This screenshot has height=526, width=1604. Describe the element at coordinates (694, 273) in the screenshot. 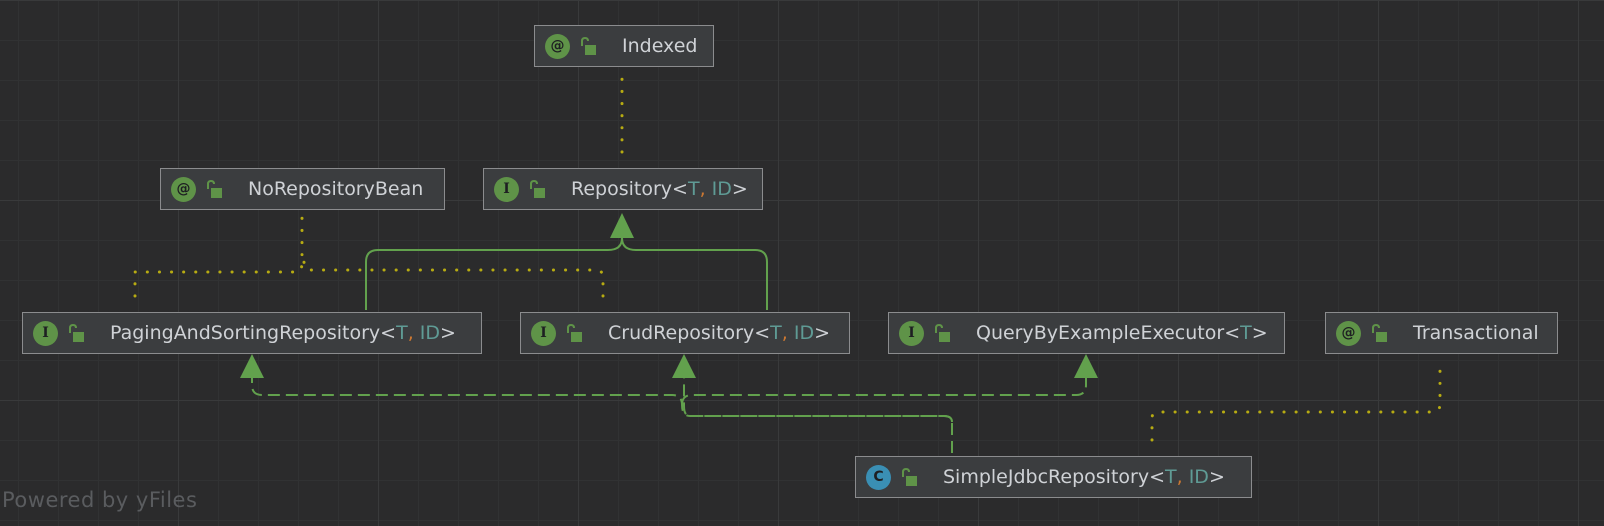

I see `edge-crud-repository` at that location.